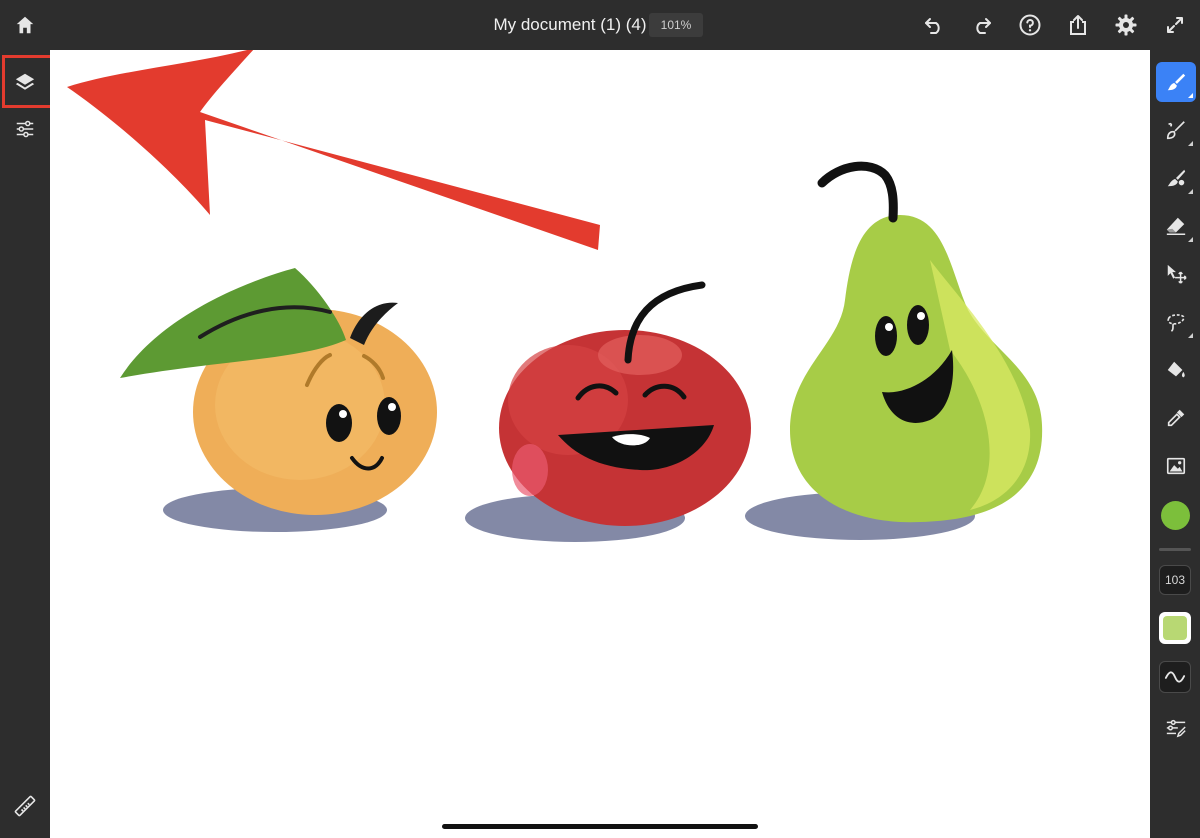 Image resolution: width=1200 pixels, height=838 pixels. Describe the element at coordinates (1176, 418) in the screenshot. I see `eyedropper-icon` at that location.